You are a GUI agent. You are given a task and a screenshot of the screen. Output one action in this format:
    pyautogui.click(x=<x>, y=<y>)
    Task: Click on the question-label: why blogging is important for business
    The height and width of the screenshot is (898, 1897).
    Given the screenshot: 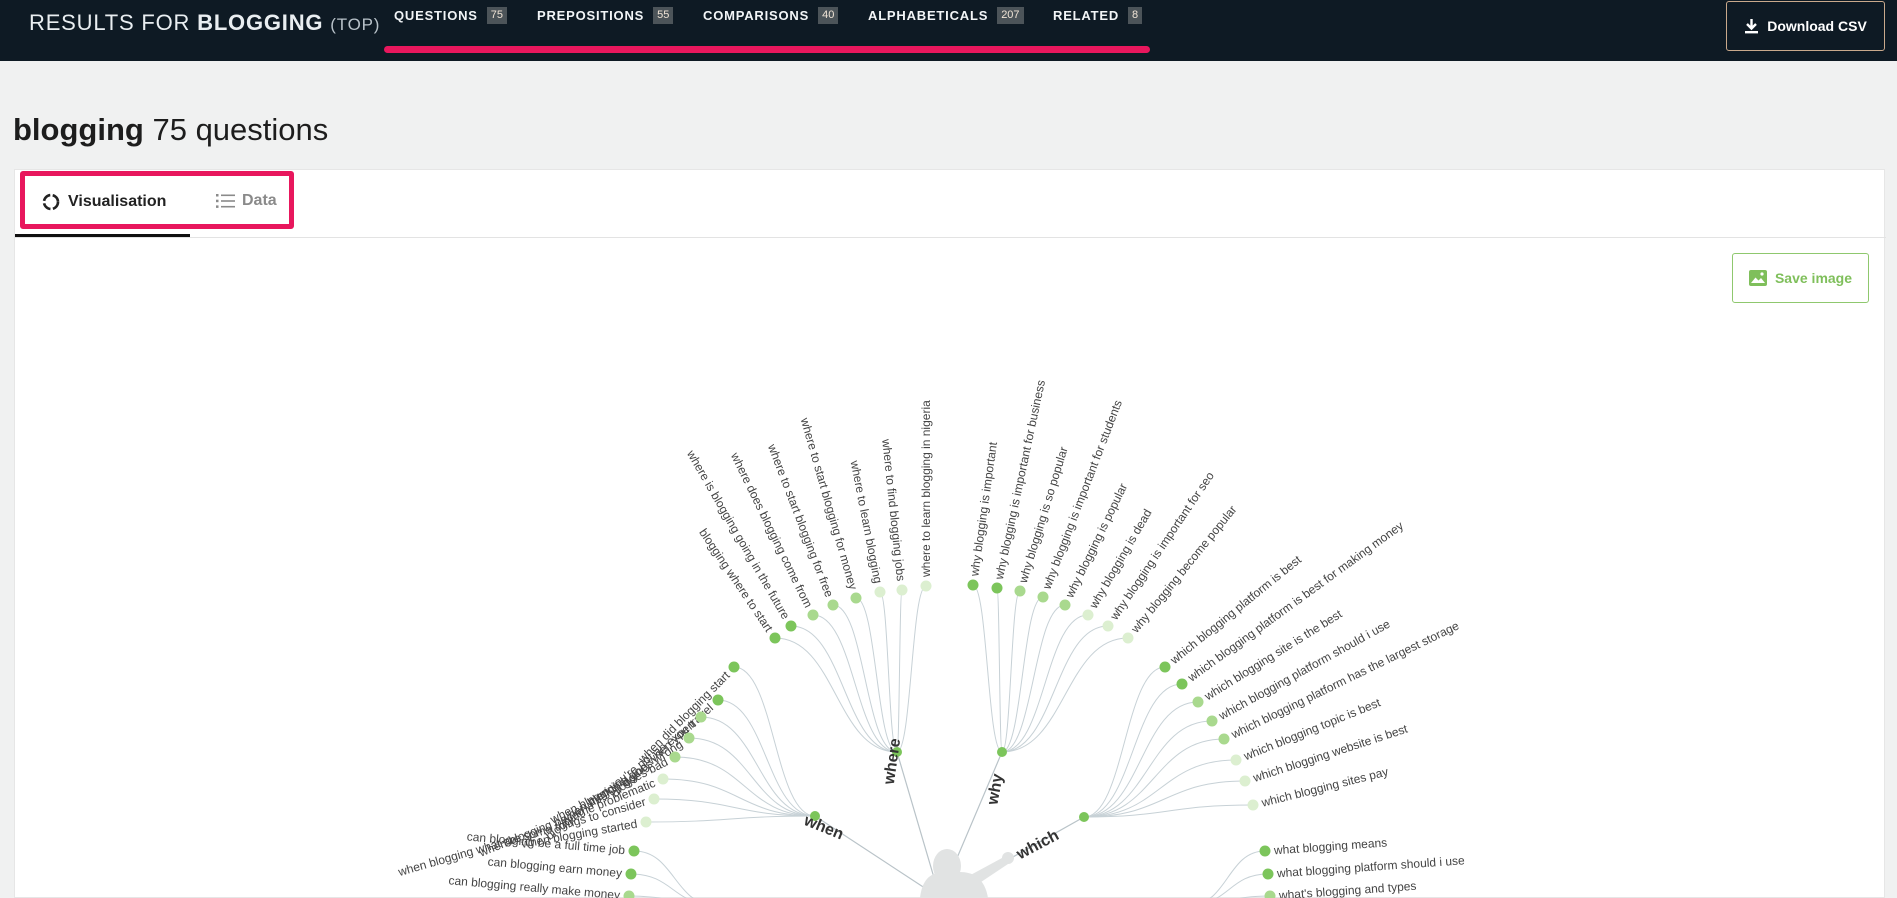 What is the action you would take?
    pyautogui.click(x=1020, y=480)
    